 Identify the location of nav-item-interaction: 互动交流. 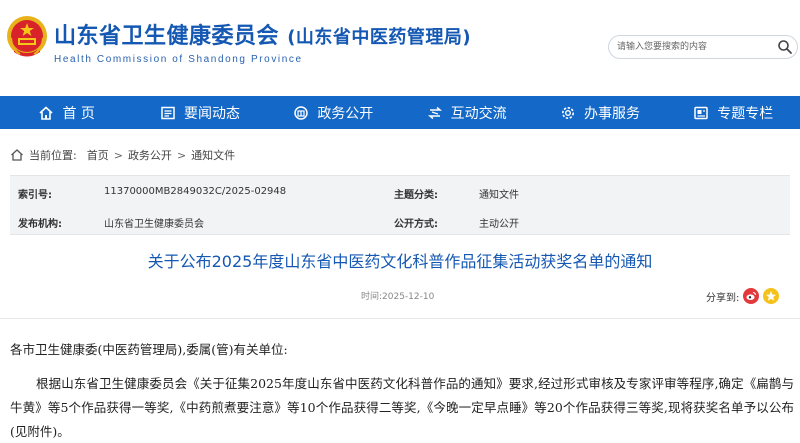
(466, 112).